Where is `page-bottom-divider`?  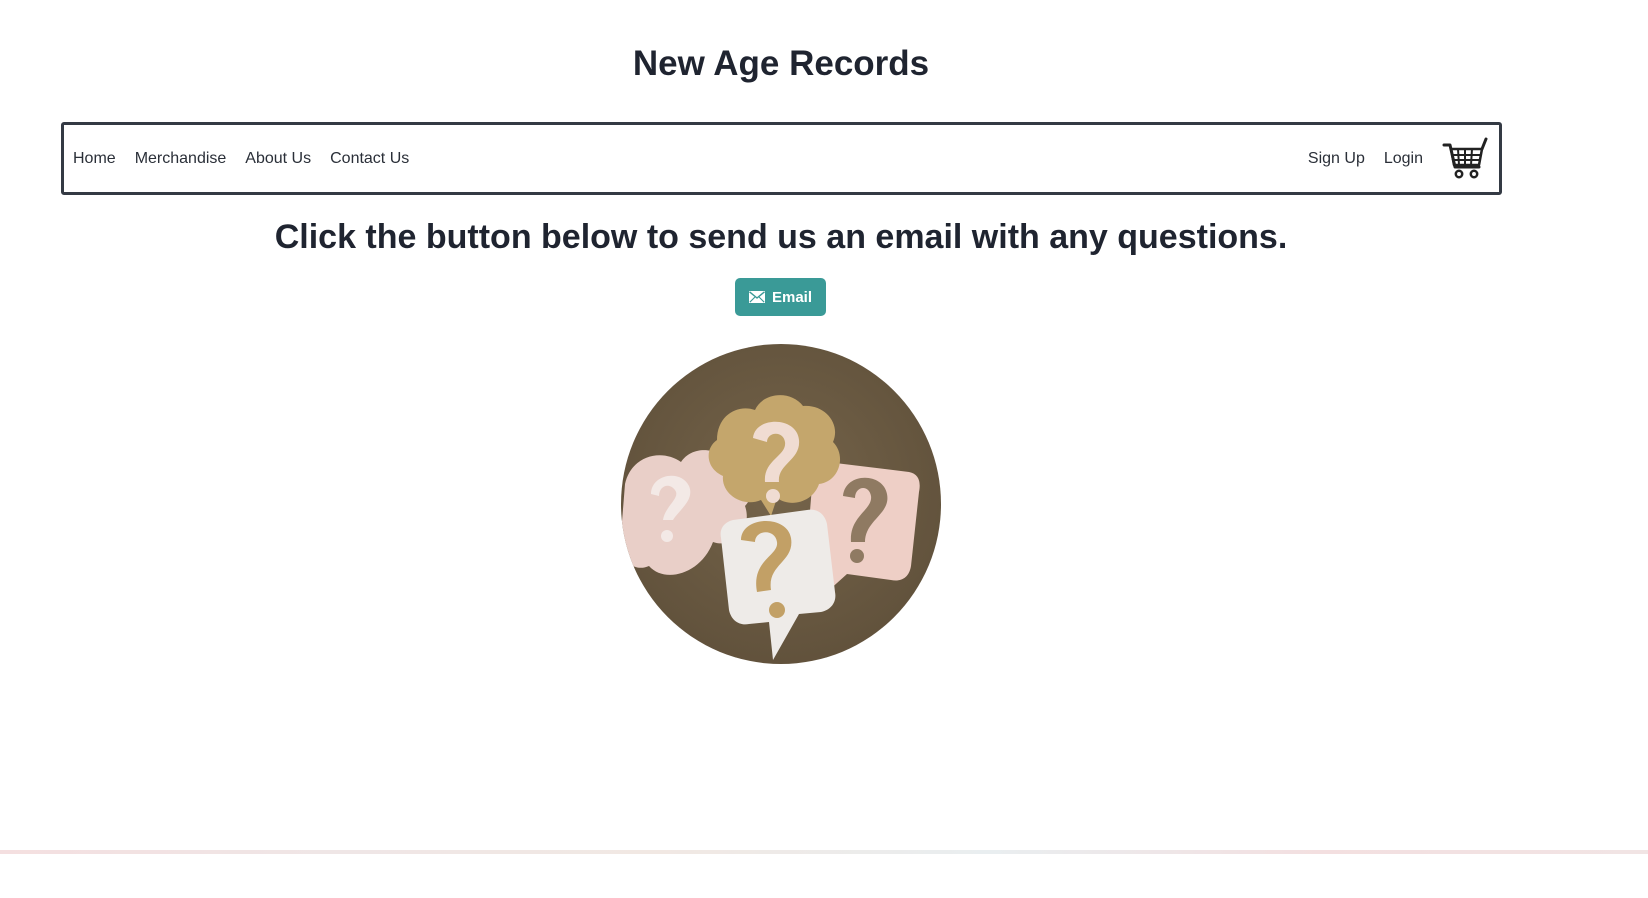 page-bottom-divider is located at coordinates (824, 852).